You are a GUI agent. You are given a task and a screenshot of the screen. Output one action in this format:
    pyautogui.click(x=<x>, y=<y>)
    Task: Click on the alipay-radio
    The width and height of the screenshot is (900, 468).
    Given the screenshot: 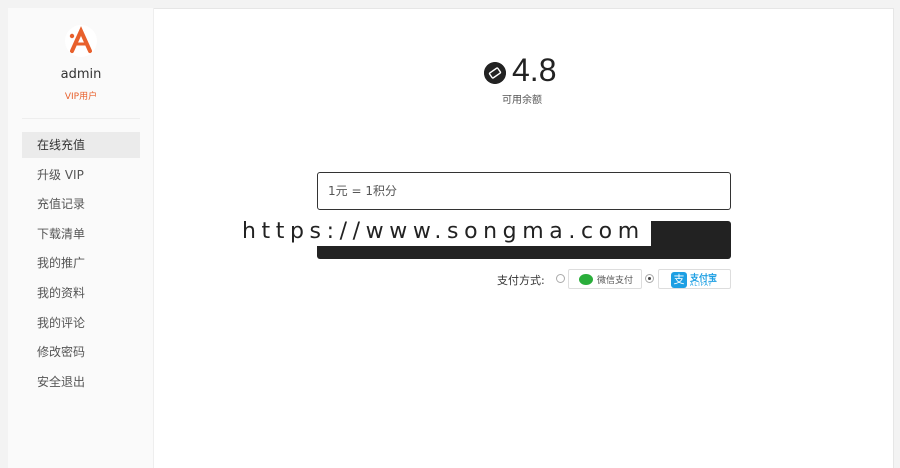 What is the action you would take?
    pyautogui.click(x=649, y=278)
    